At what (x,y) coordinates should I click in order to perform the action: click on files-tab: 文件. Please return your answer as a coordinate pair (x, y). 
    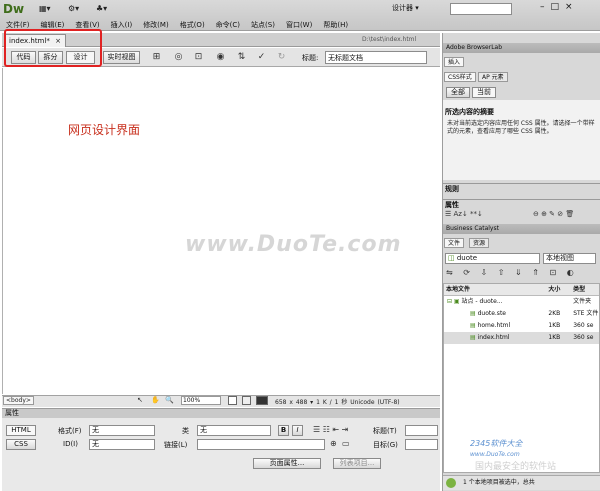
    Looking at the image, I should click on (454, 243).